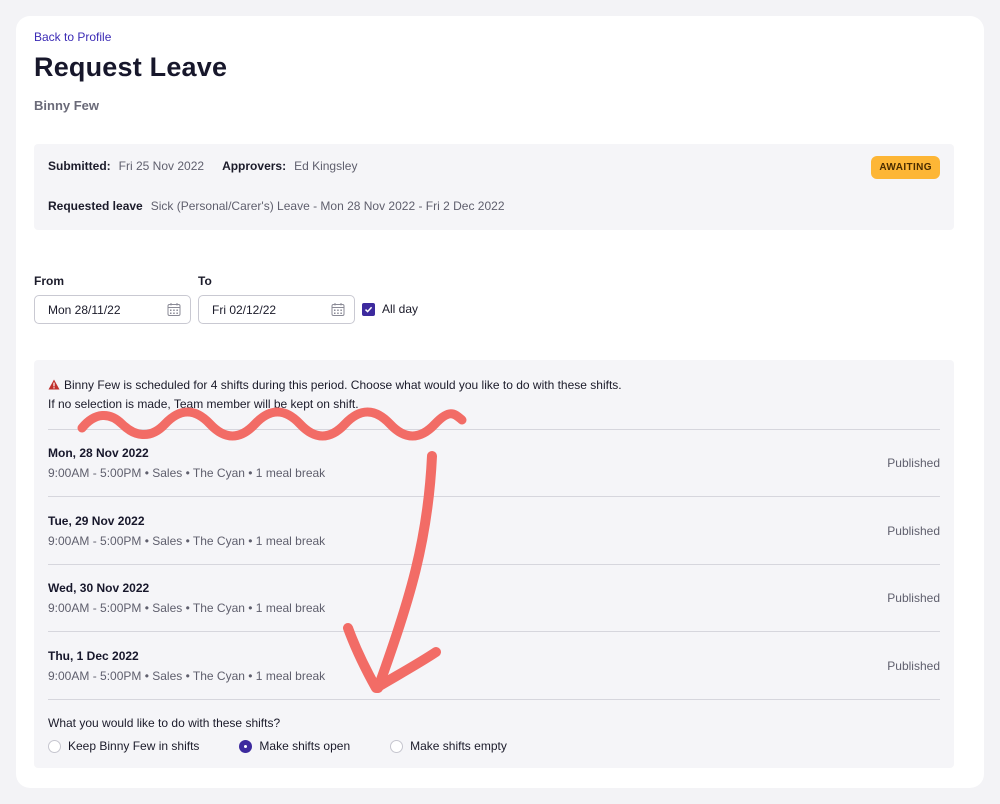 This screenshot has width=1000, height=804. Describe the element at coordinates (84, 310) in the screenshot. I see `from-date-value: Mon 28/11/22` at that location.